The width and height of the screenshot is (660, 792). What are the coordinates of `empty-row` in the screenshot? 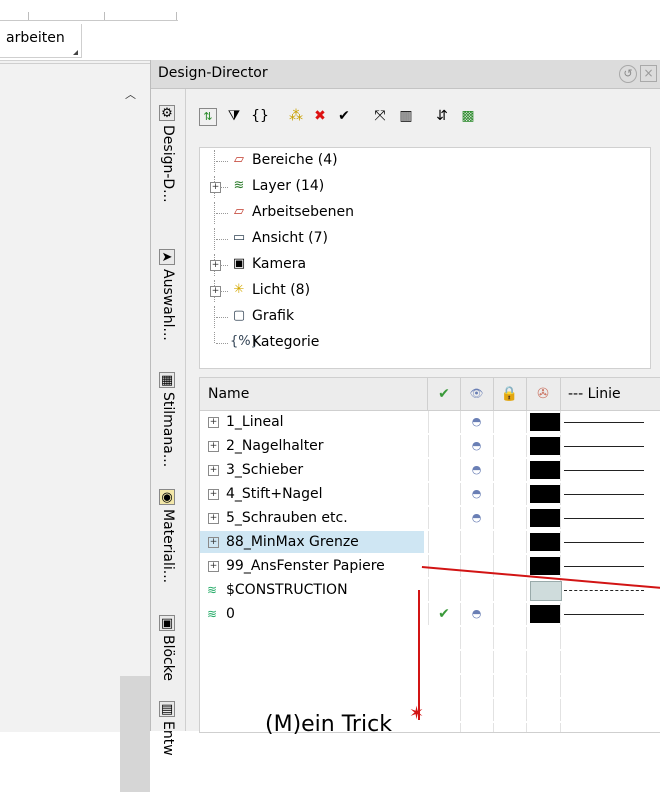 It's located at (430, 662).